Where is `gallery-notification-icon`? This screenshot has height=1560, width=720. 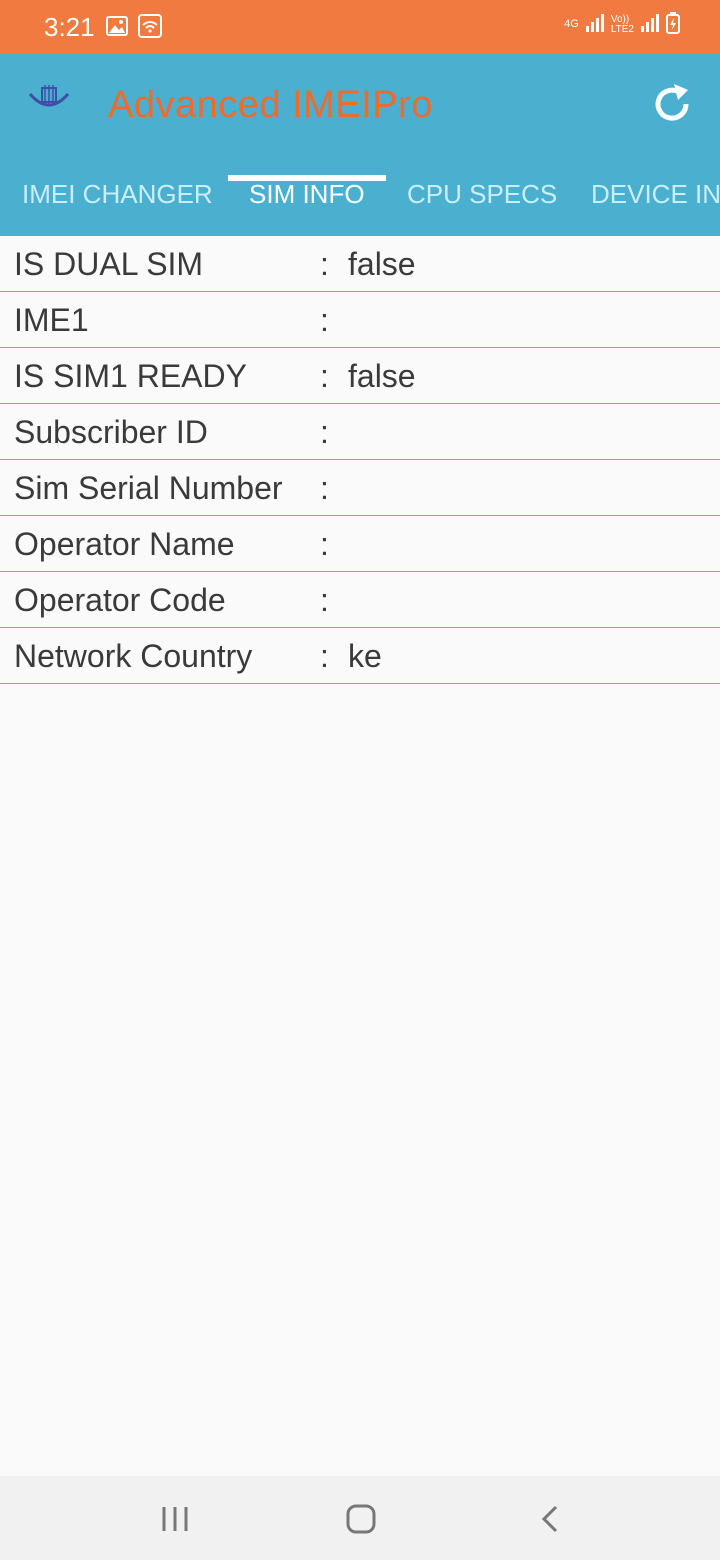 gallery-notification-icon is located at coordinates (117, 28).